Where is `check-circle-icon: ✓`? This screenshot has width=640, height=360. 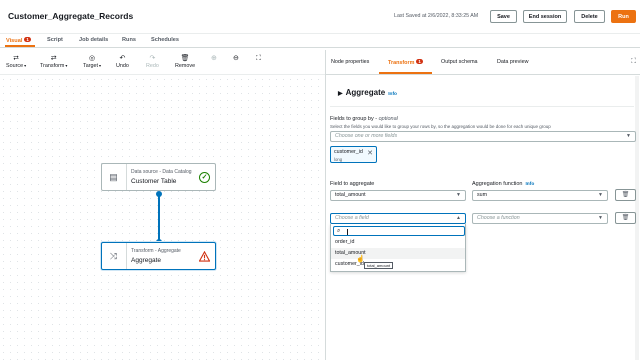 check-circle-icon: ✓ is located at coordinates (204, 177).